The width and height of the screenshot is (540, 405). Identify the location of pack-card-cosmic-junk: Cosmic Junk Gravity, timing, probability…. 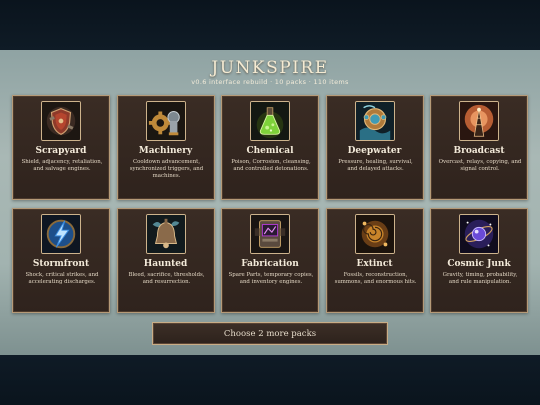
(479, 260).